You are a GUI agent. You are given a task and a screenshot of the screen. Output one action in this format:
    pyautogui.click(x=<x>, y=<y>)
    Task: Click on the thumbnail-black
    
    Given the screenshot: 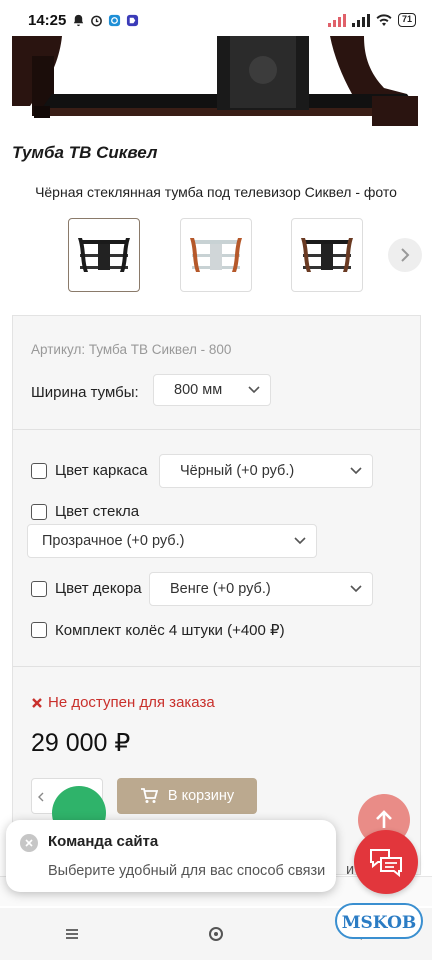 What is the action you would take?
    pyautogui.click(x=104, y=255)
    